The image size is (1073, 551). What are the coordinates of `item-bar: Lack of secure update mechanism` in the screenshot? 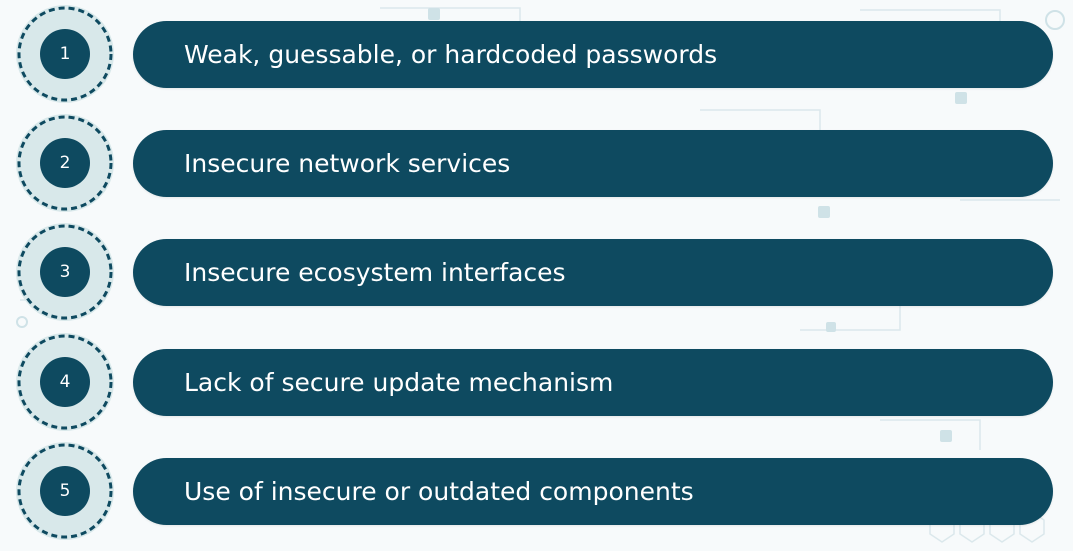 It's located at (593, 382).